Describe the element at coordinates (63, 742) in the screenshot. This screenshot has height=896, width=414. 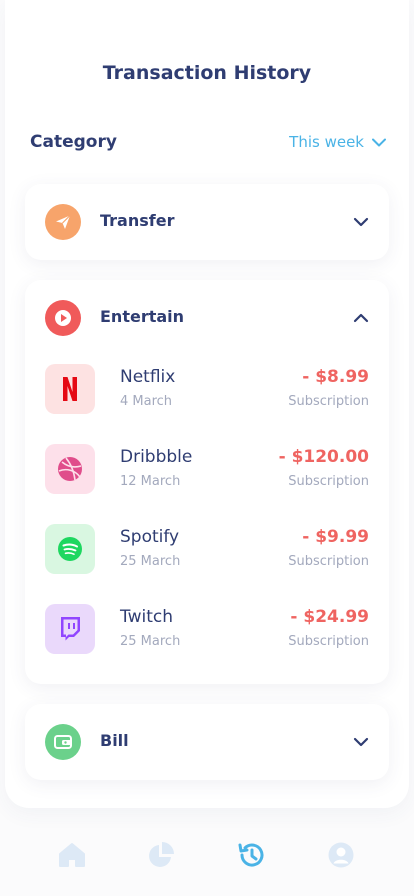
I see `wallet-icon` at that location.